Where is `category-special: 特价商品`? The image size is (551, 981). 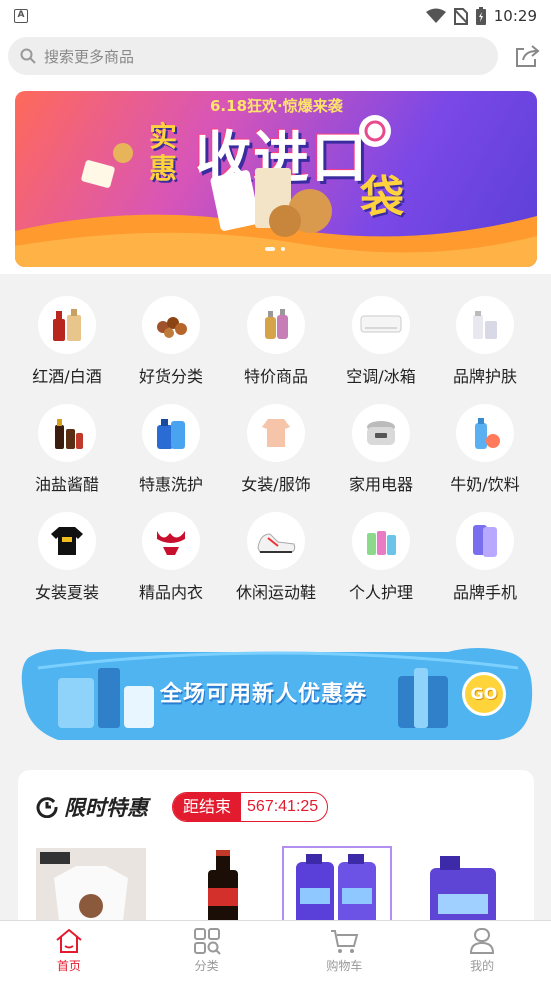 category-special: 特价商品 is located at coordinates (276, 340).